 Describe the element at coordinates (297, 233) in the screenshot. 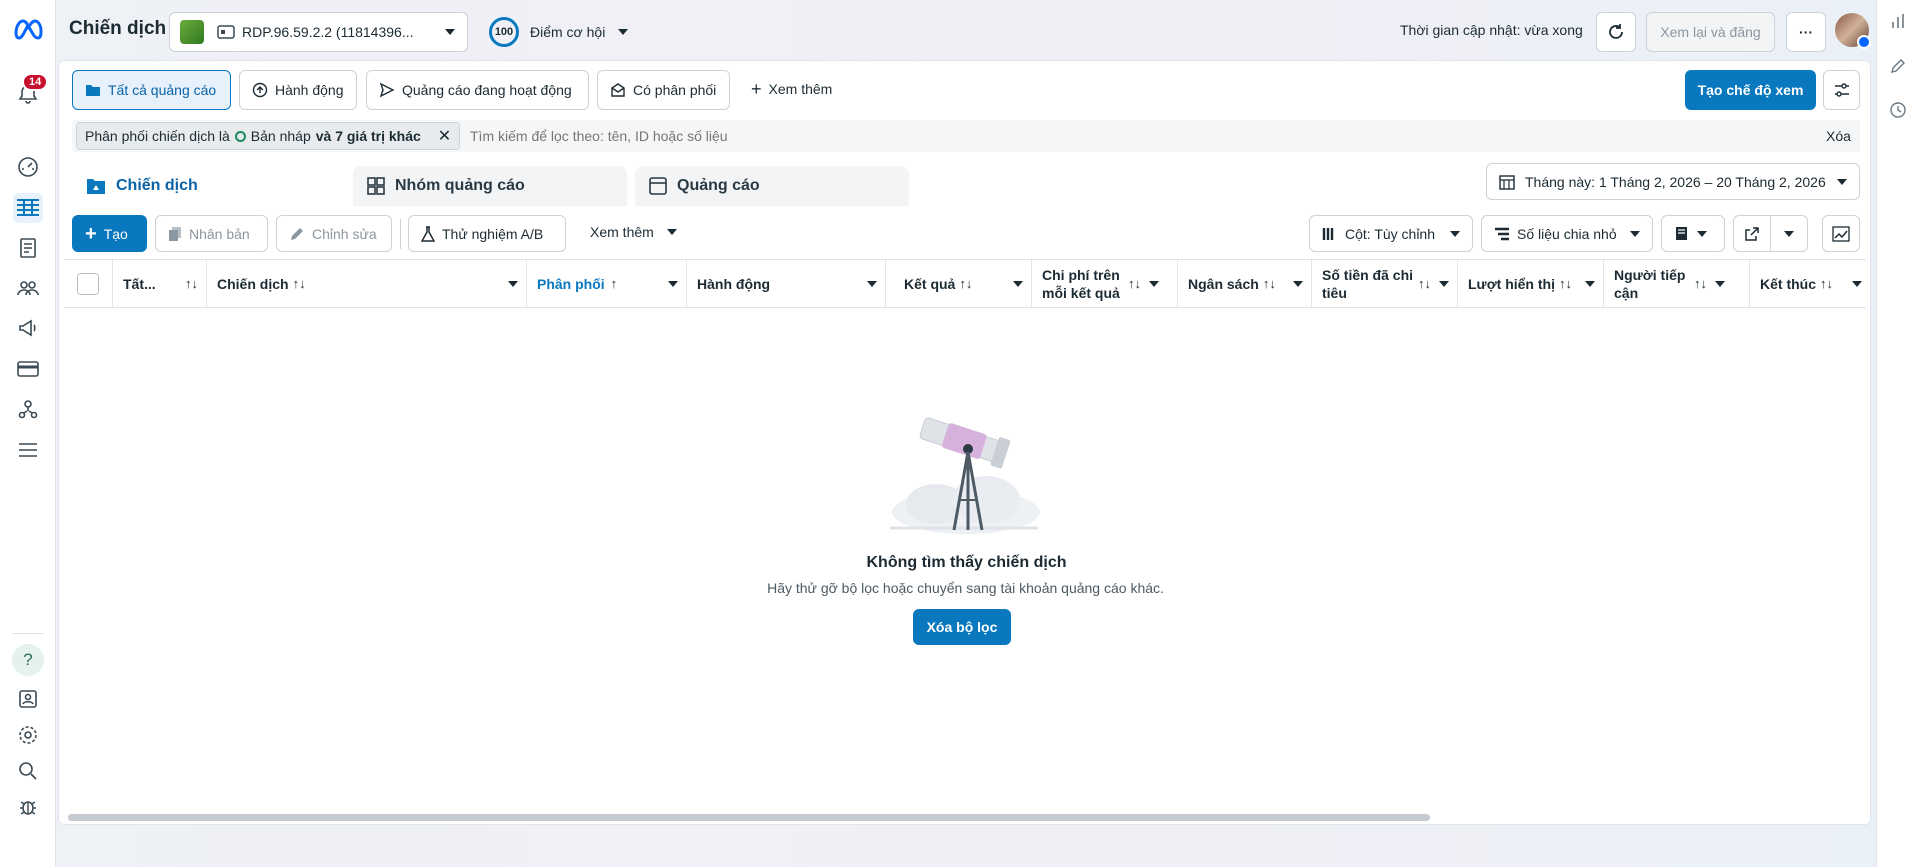

I see `pencil-icon` at that location.